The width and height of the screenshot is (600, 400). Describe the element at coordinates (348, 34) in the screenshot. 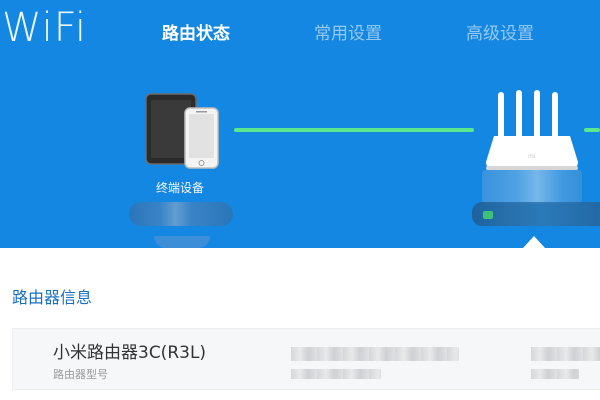

I see `tab-common-settings: 常用设置` at that location.